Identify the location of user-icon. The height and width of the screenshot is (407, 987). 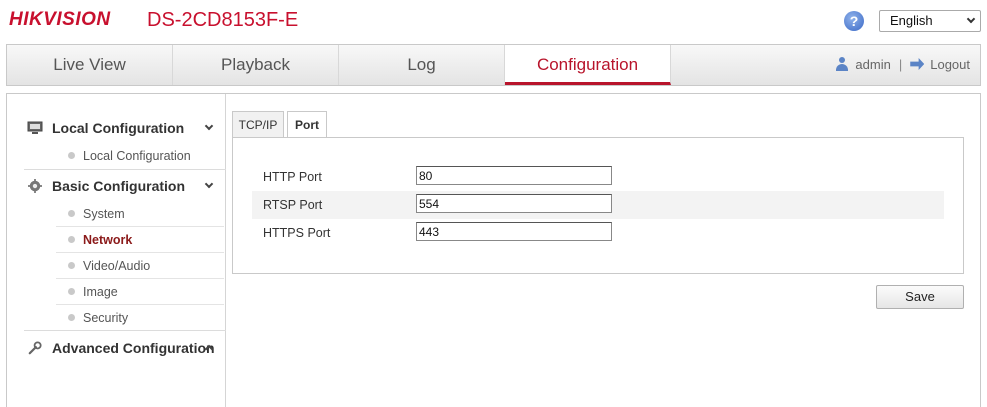
(842, 64).